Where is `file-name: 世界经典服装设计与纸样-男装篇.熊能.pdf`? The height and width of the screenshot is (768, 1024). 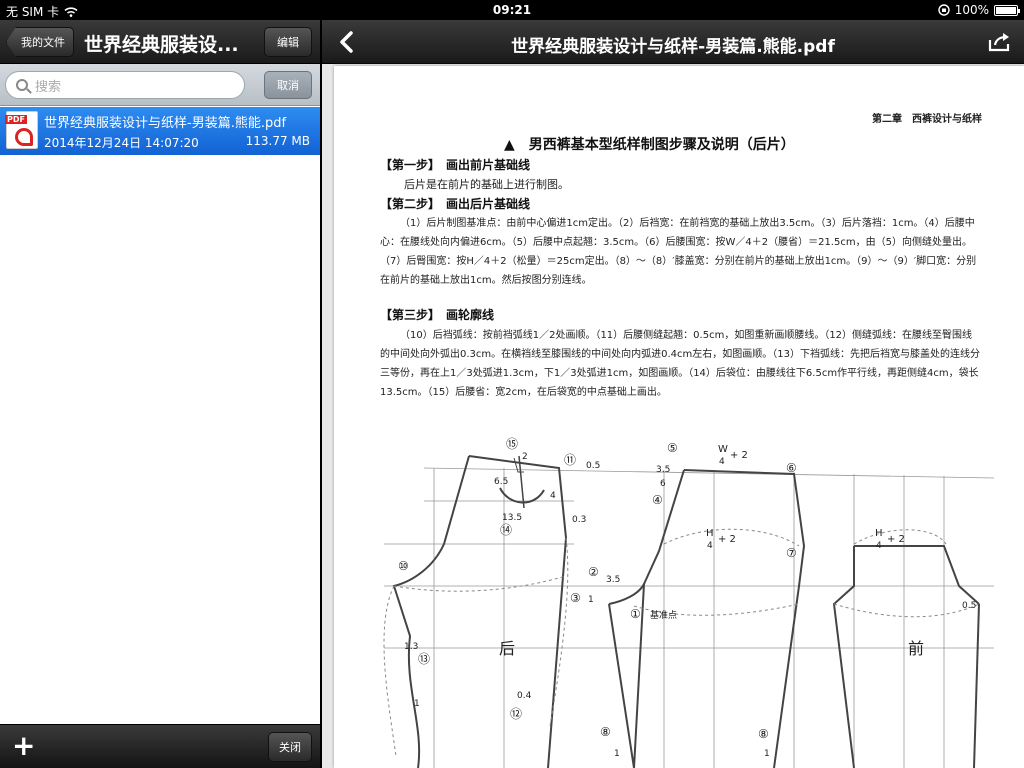
file-name: 世界经典服装设计与纸样-男装篇.熊能.pdf is located at coordinates (165, 123).